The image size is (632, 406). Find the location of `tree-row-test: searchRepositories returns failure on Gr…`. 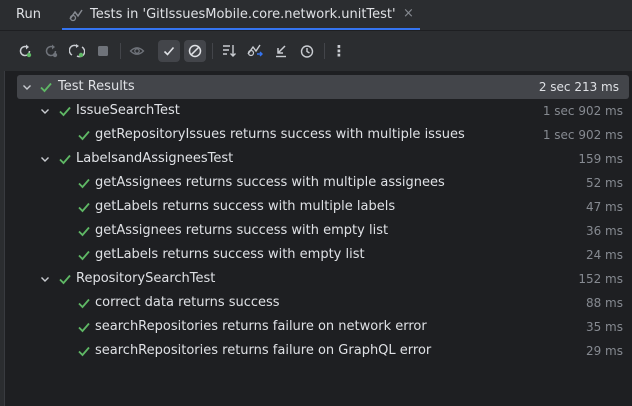

tree-row-test: searchRepositories returns failure on Gr… is located at coordinates (324, 351).